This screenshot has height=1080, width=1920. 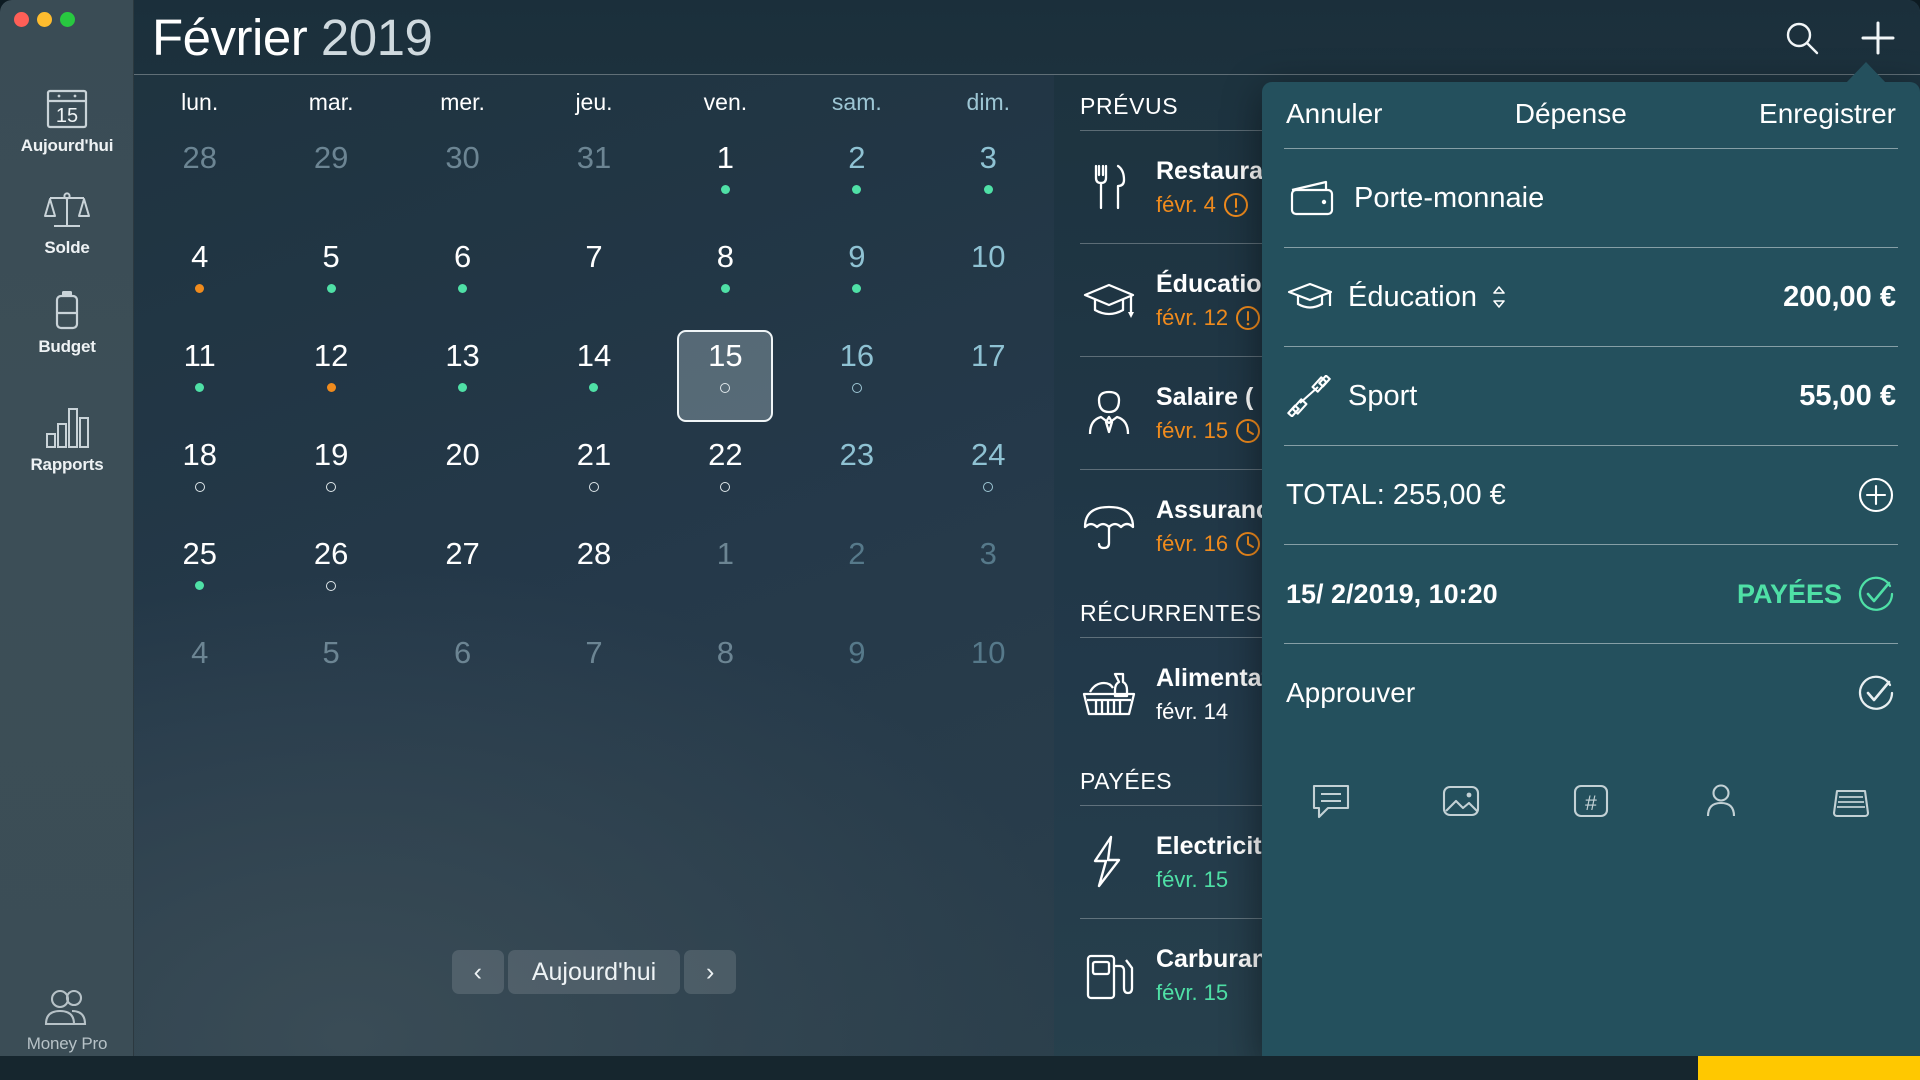 I want to click on line-amount: 200,00 €, so click(x=1839, y=297).